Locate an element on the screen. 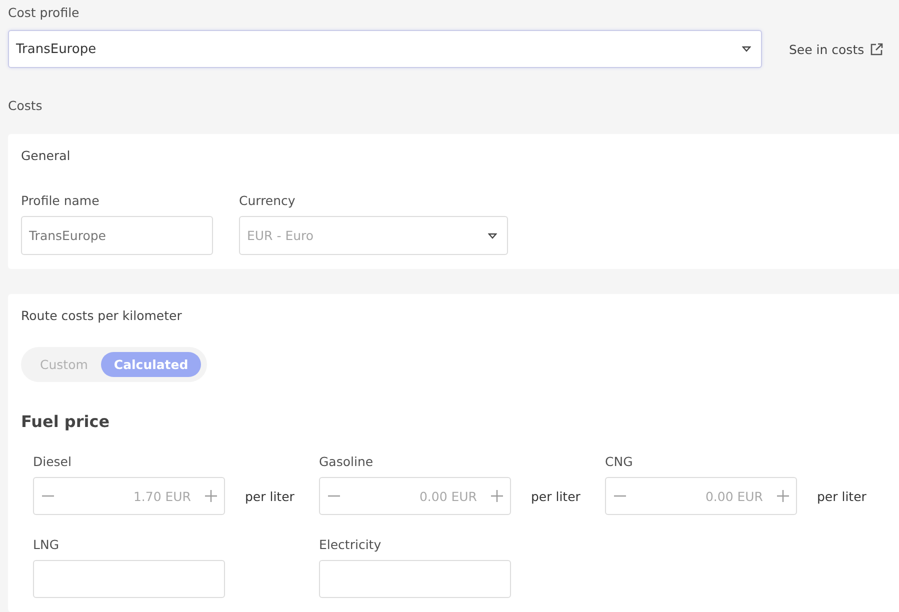 The image size is (899, 612). section-heading: Costs is located at coordinates (25, 105).